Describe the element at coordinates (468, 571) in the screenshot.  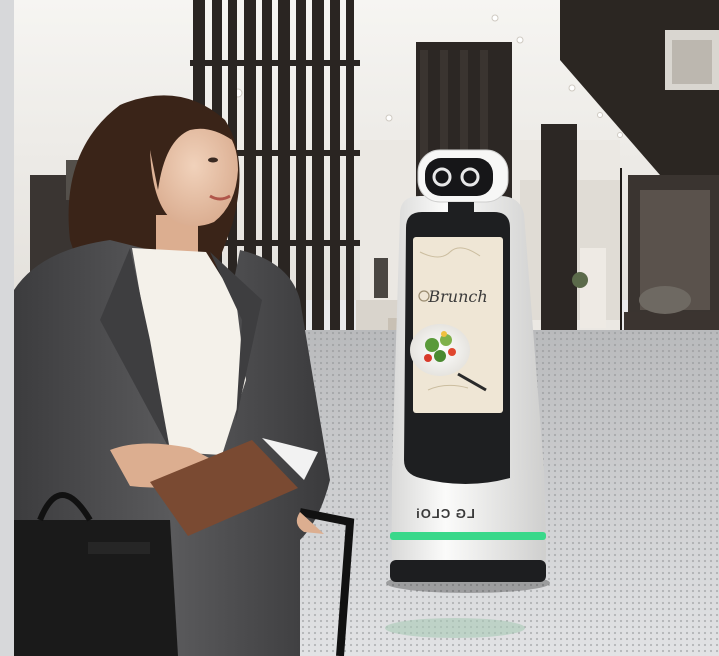
I see `robot-wheel-skirt` at that location.